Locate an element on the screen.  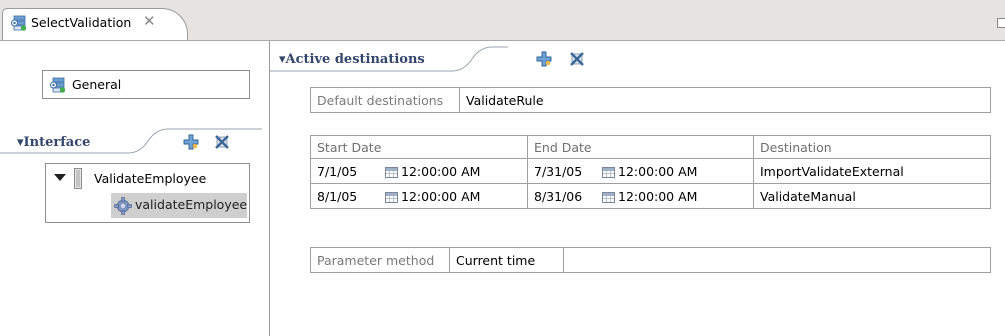
default-destinations-label: Default destinations is located at coordinates (385, 100).